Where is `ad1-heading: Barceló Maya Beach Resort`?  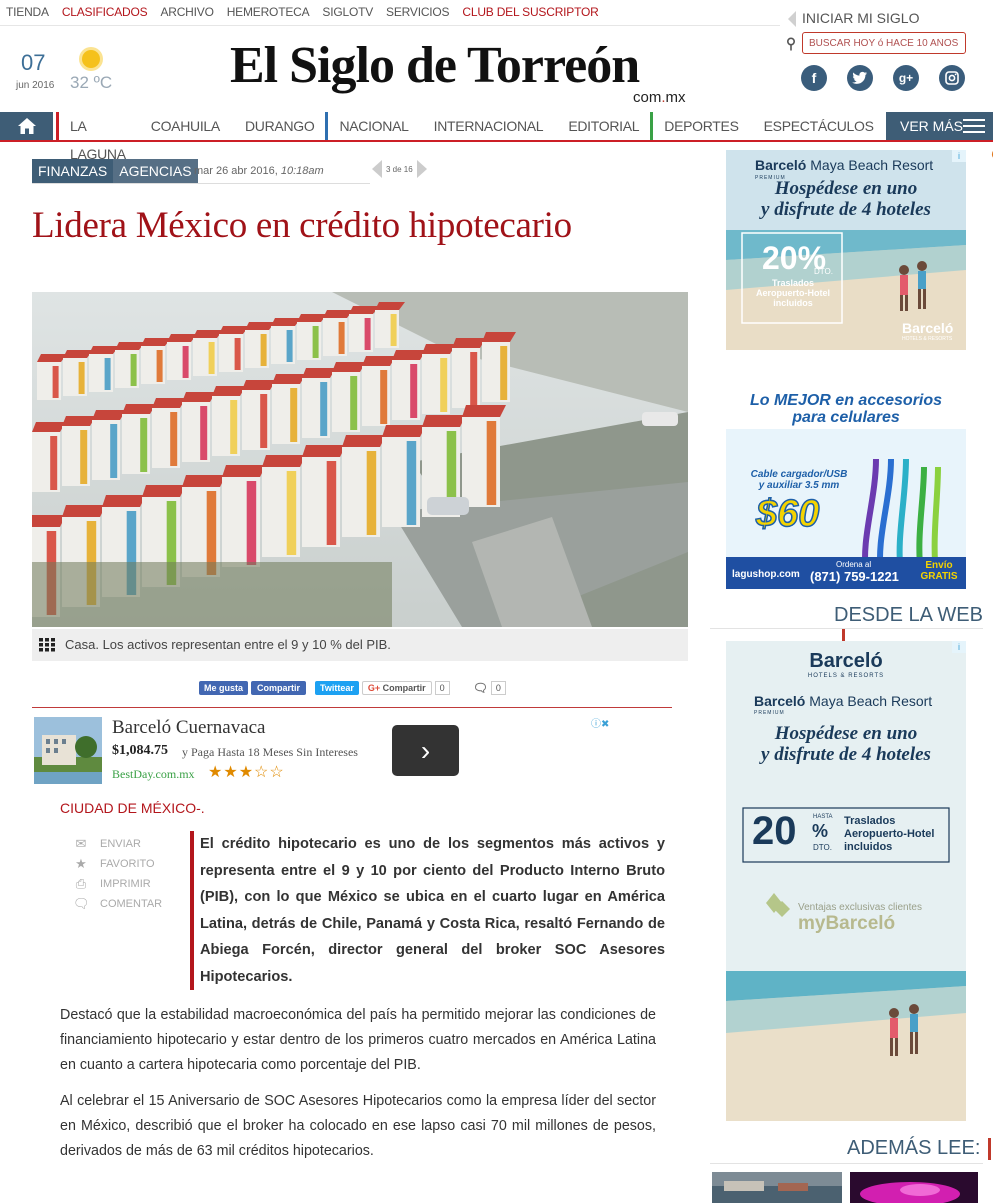 ad1-heading: Barceló Maya Beach Resort is located at coordinates (844, 165).